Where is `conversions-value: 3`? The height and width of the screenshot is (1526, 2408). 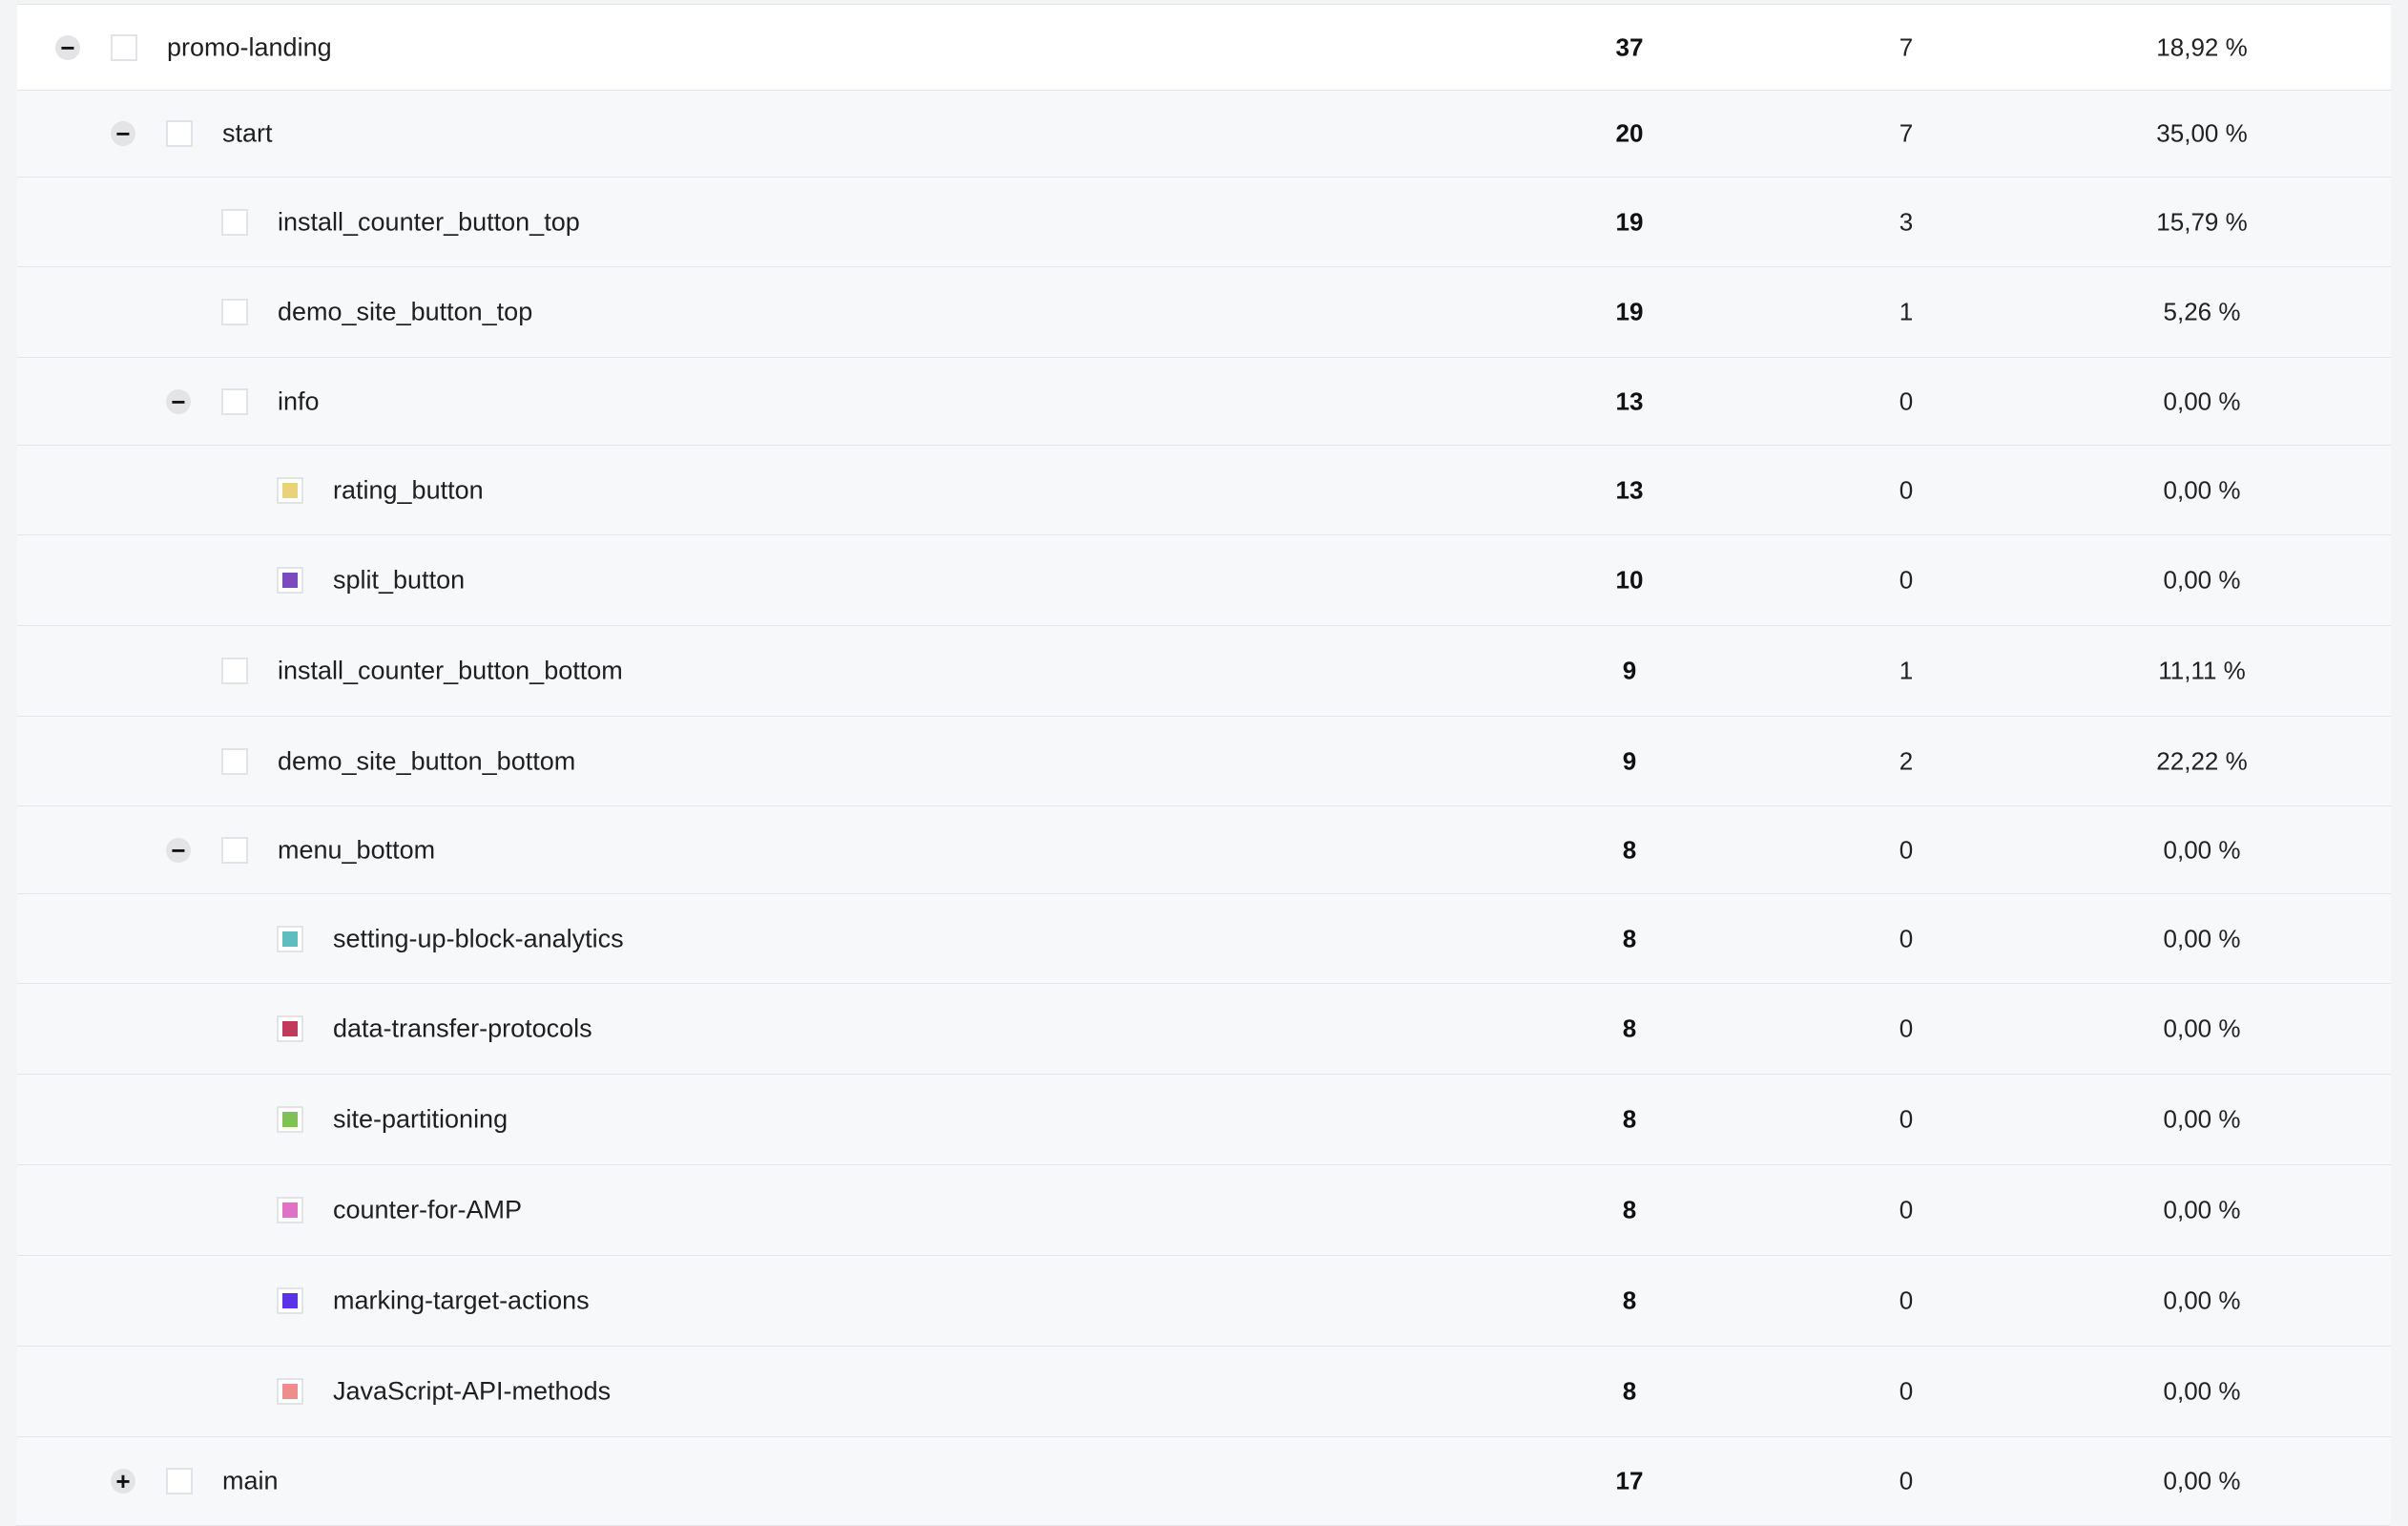
conversions-value: 3 is located at coordinates (1906, 221).